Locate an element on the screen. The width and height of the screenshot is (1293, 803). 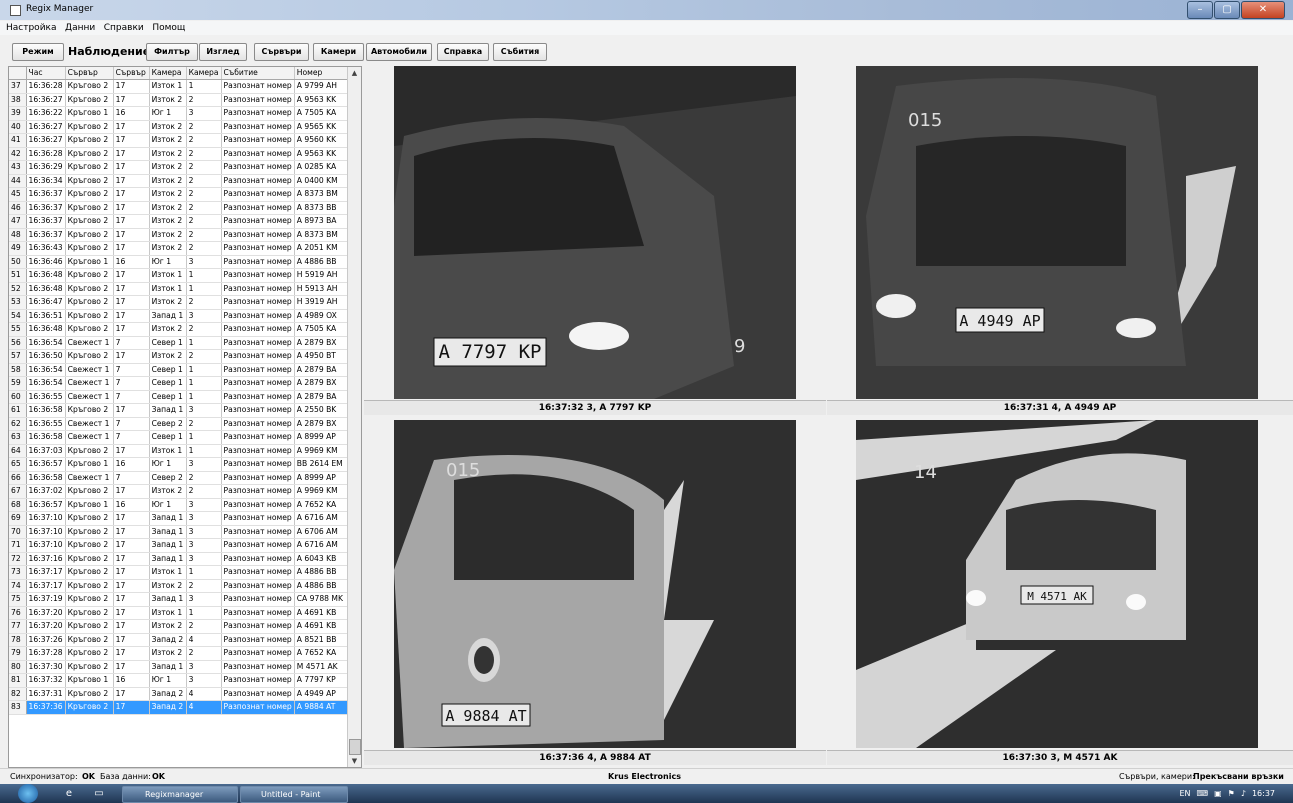
cell-server-id: 17 is located at coordinates (131, 518).